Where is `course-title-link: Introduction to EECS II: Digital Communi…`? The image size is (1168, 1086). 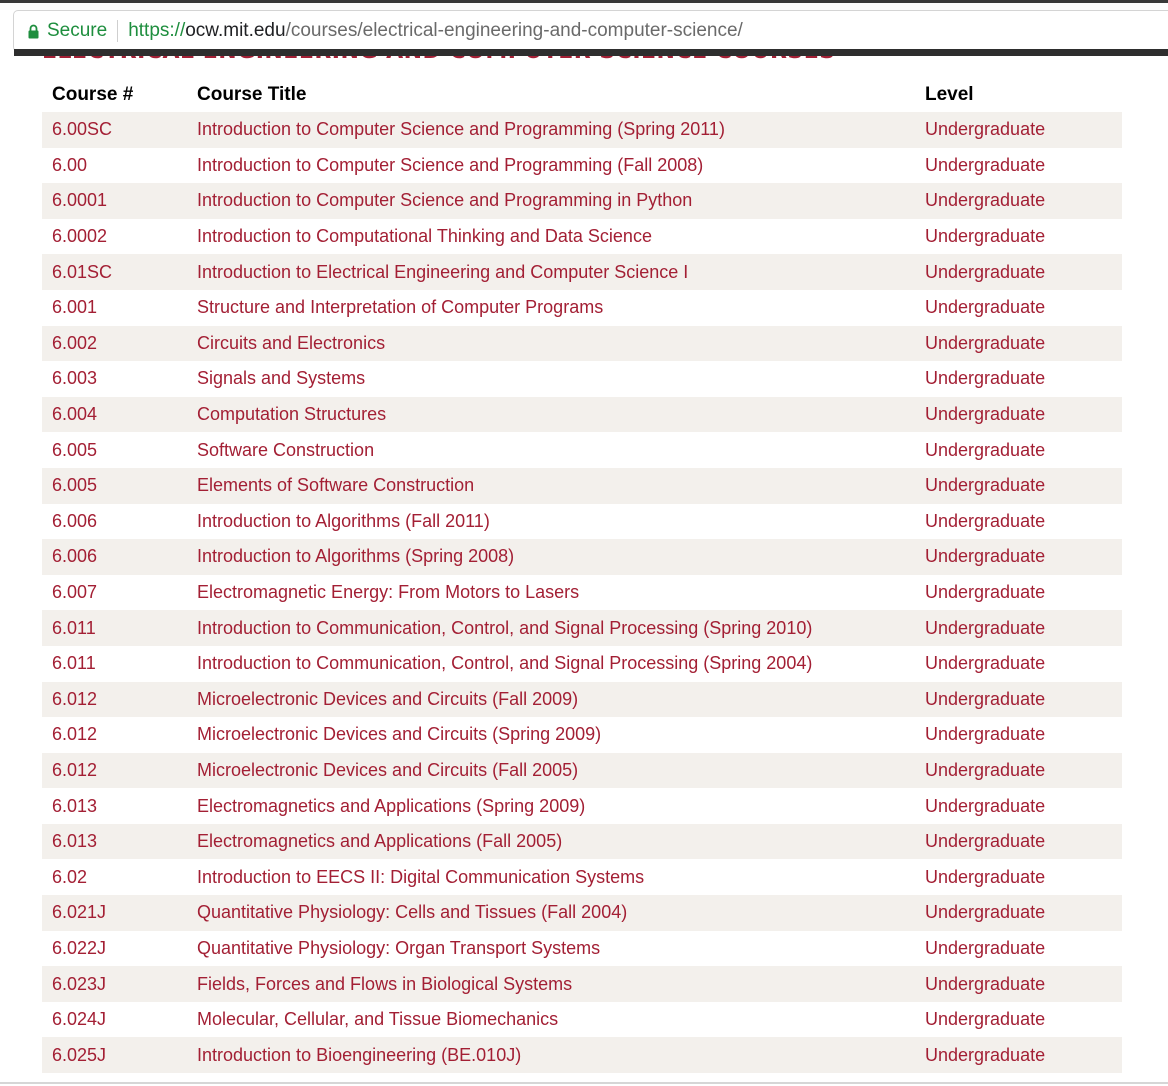
course-title-link: Introduction to EECS II: Digital Communi… is located at coordinates (420, 877).